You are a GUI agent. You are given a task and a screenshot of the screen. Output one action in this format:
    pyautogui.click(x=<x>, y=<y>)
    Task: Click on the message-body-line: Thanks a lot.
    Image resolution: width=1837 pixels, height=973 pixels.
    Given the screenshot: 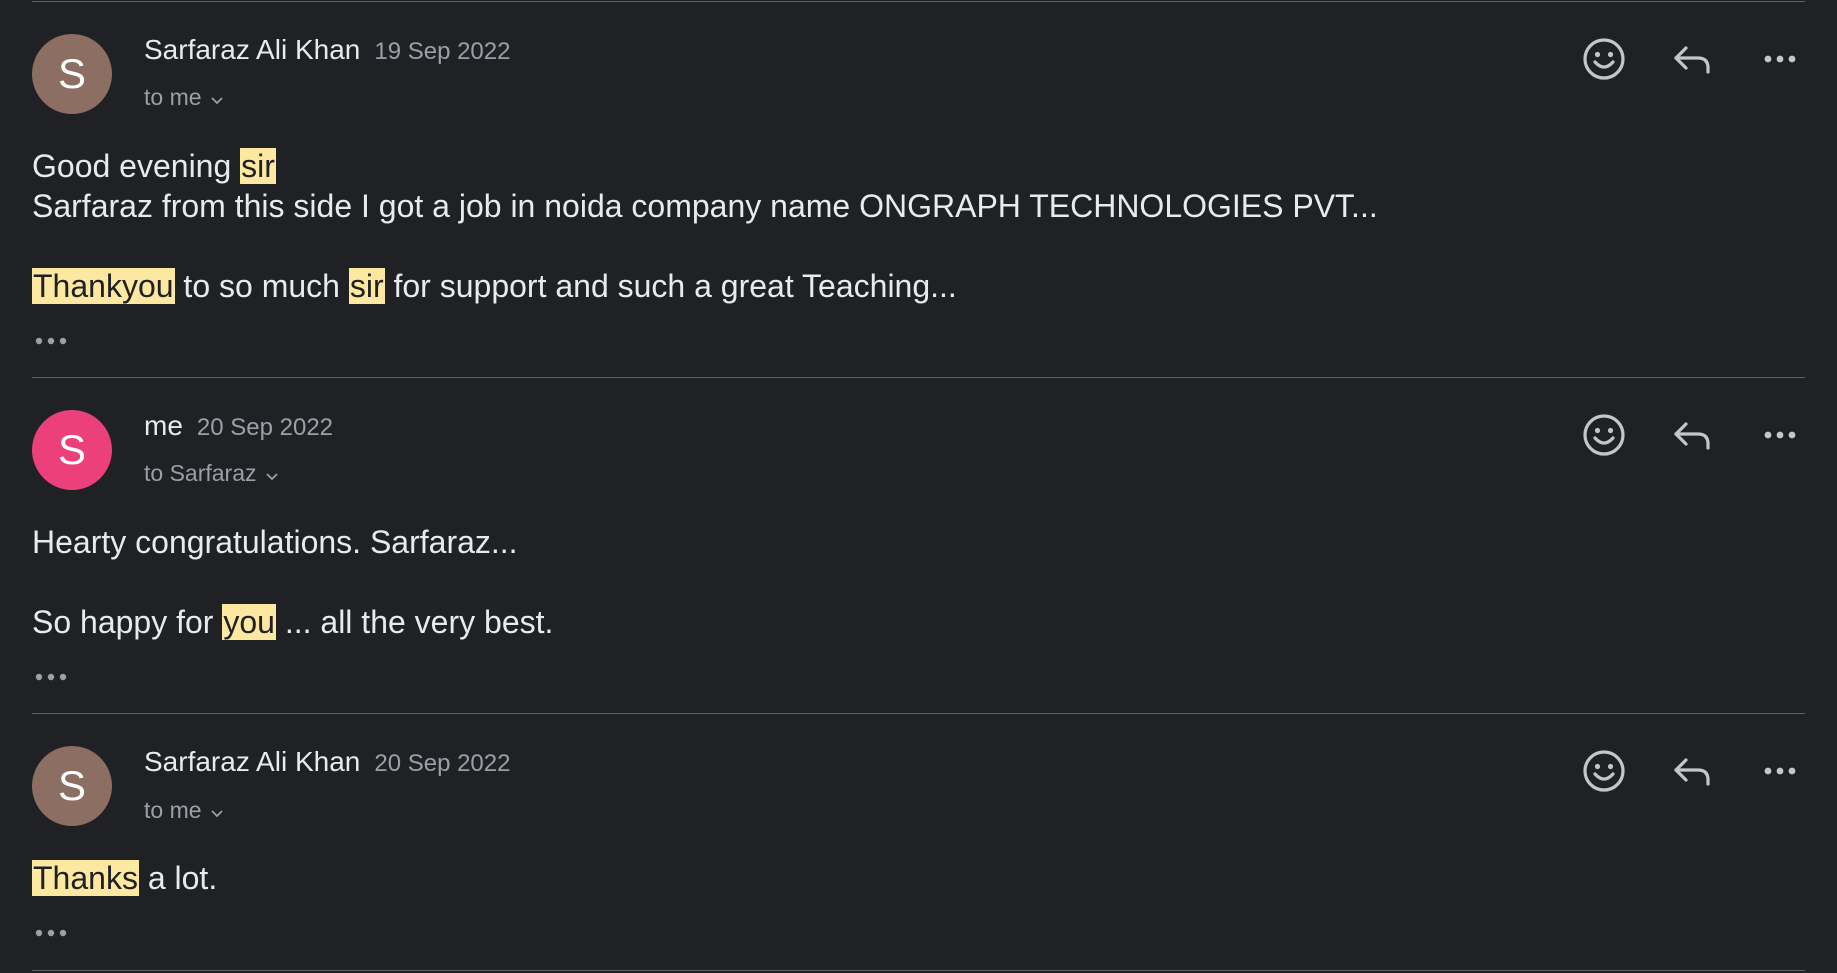 What is the action you would take?
    pyautogui.click(x=125, y=878)
    